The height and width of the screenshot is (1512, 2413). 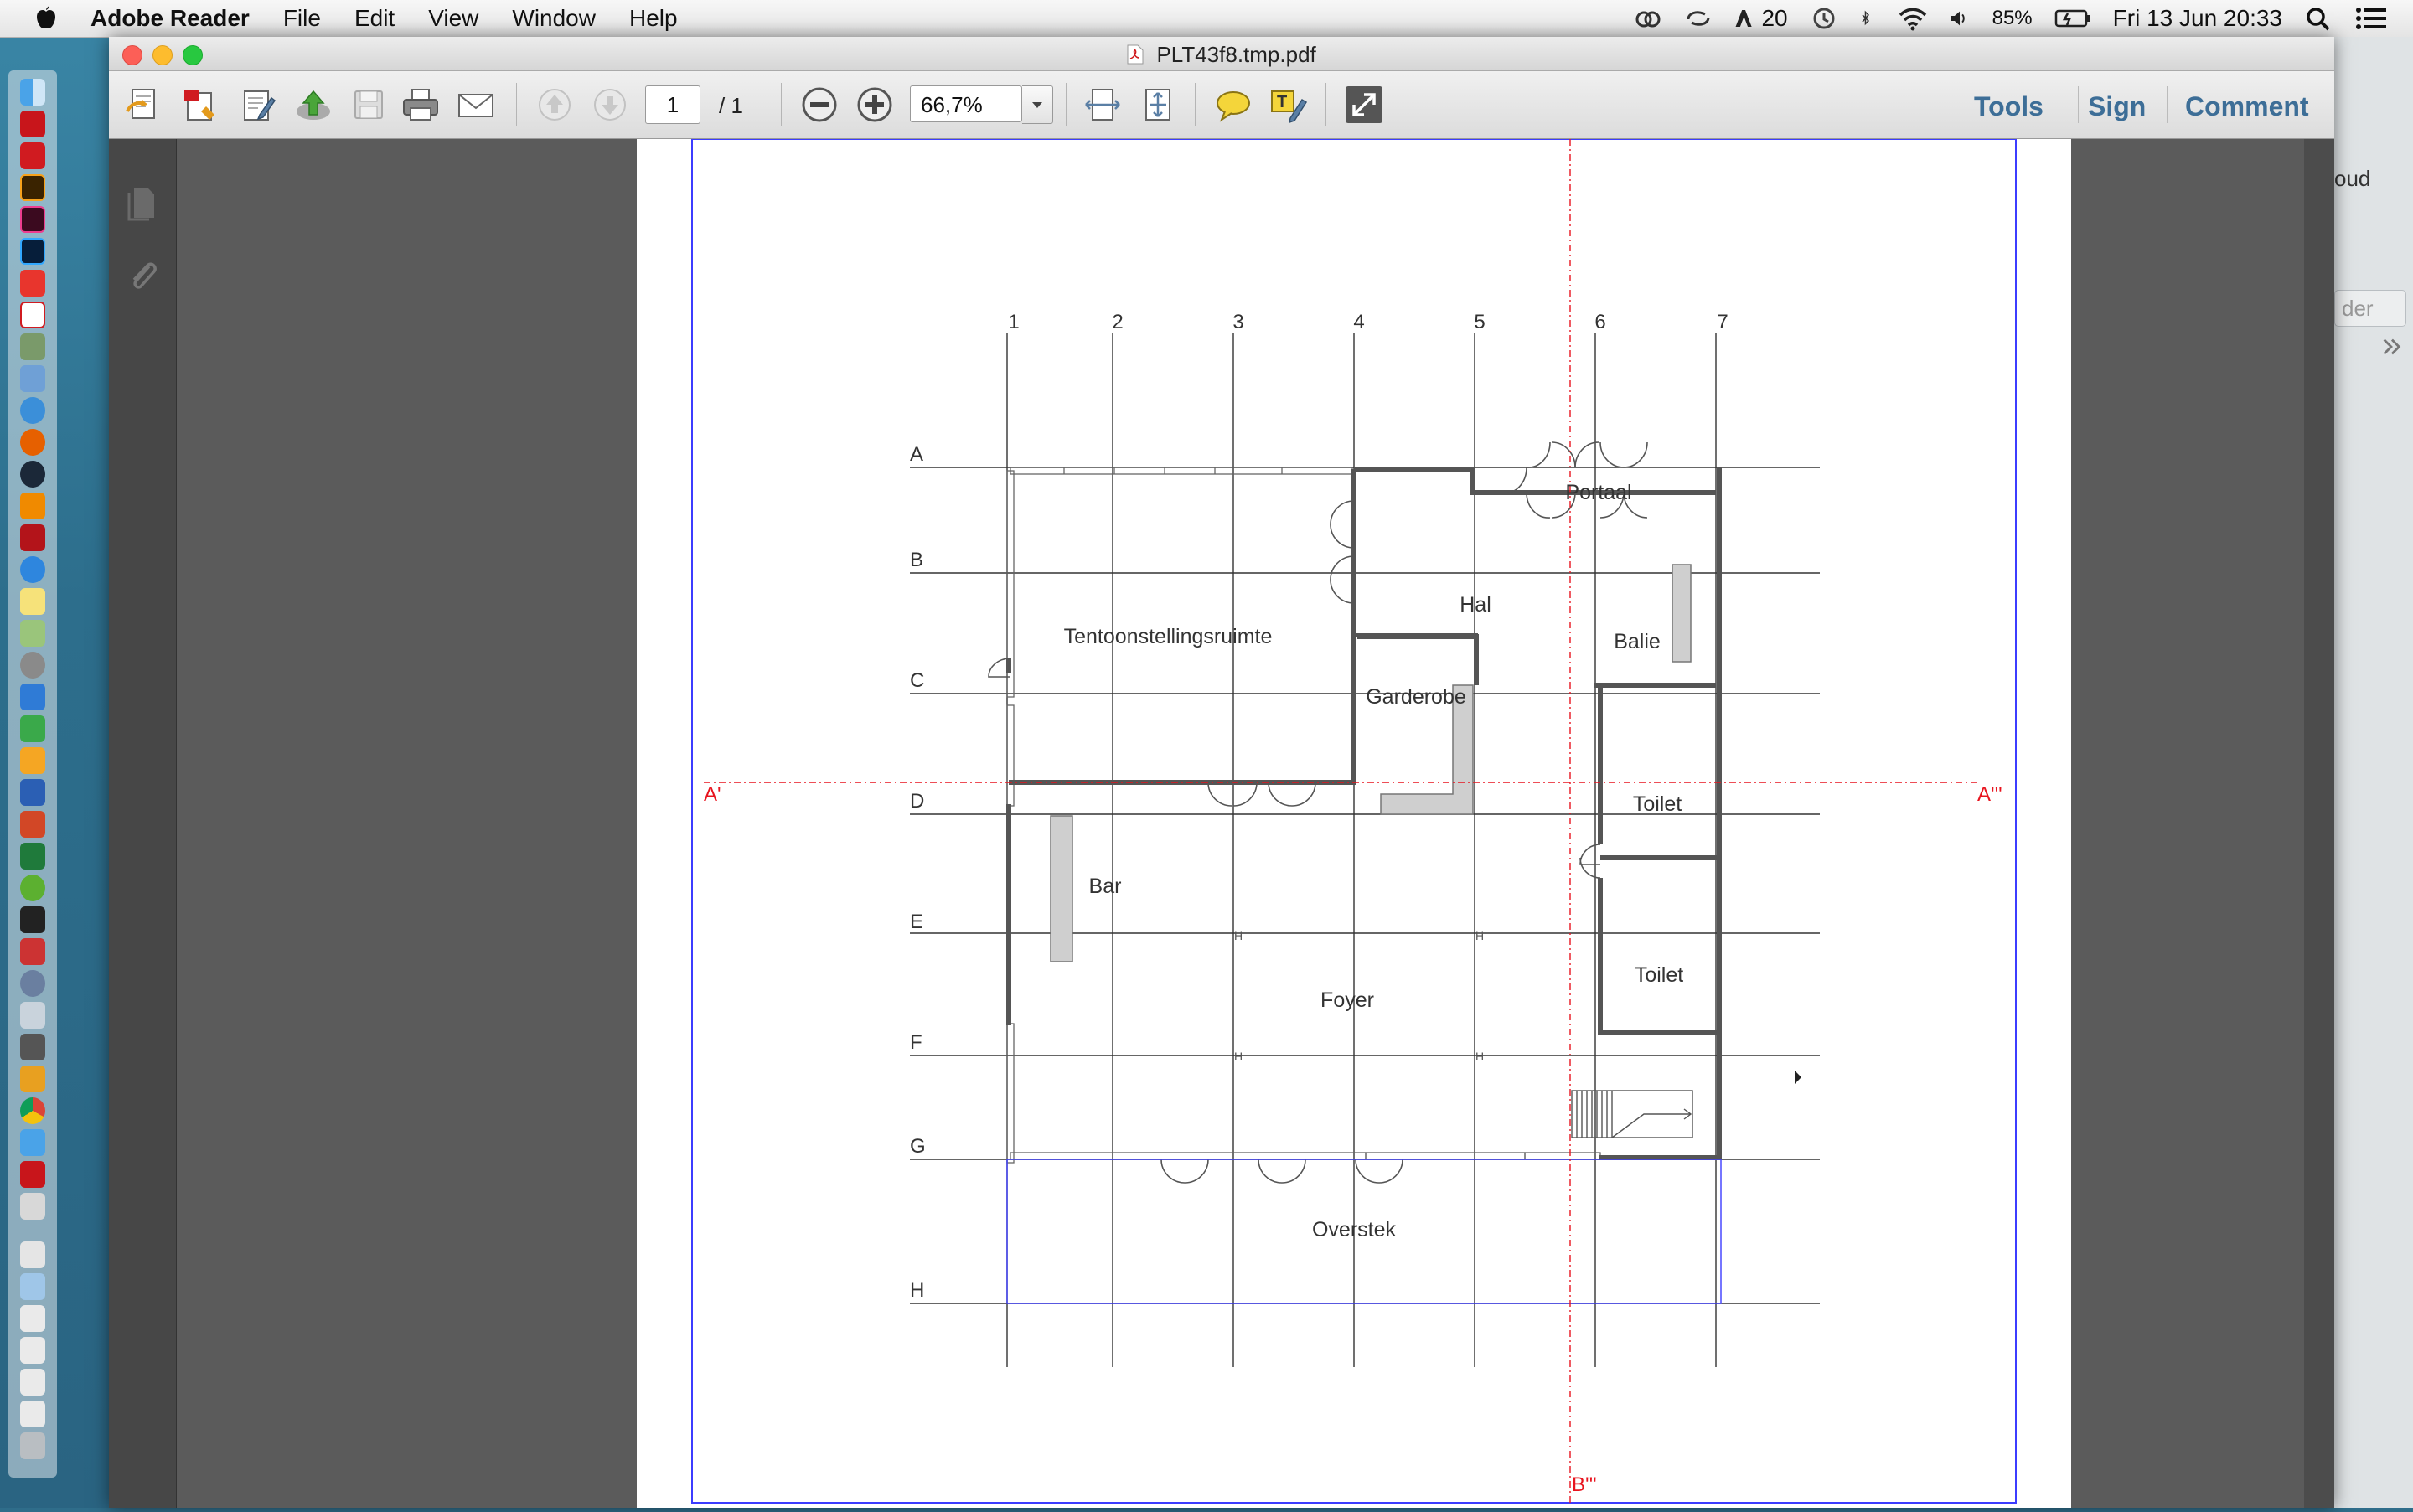 What do you see at coordinates (32, 1110) in the screenshot?
I see `chrome-icon` at bounding box center [32, 1110].